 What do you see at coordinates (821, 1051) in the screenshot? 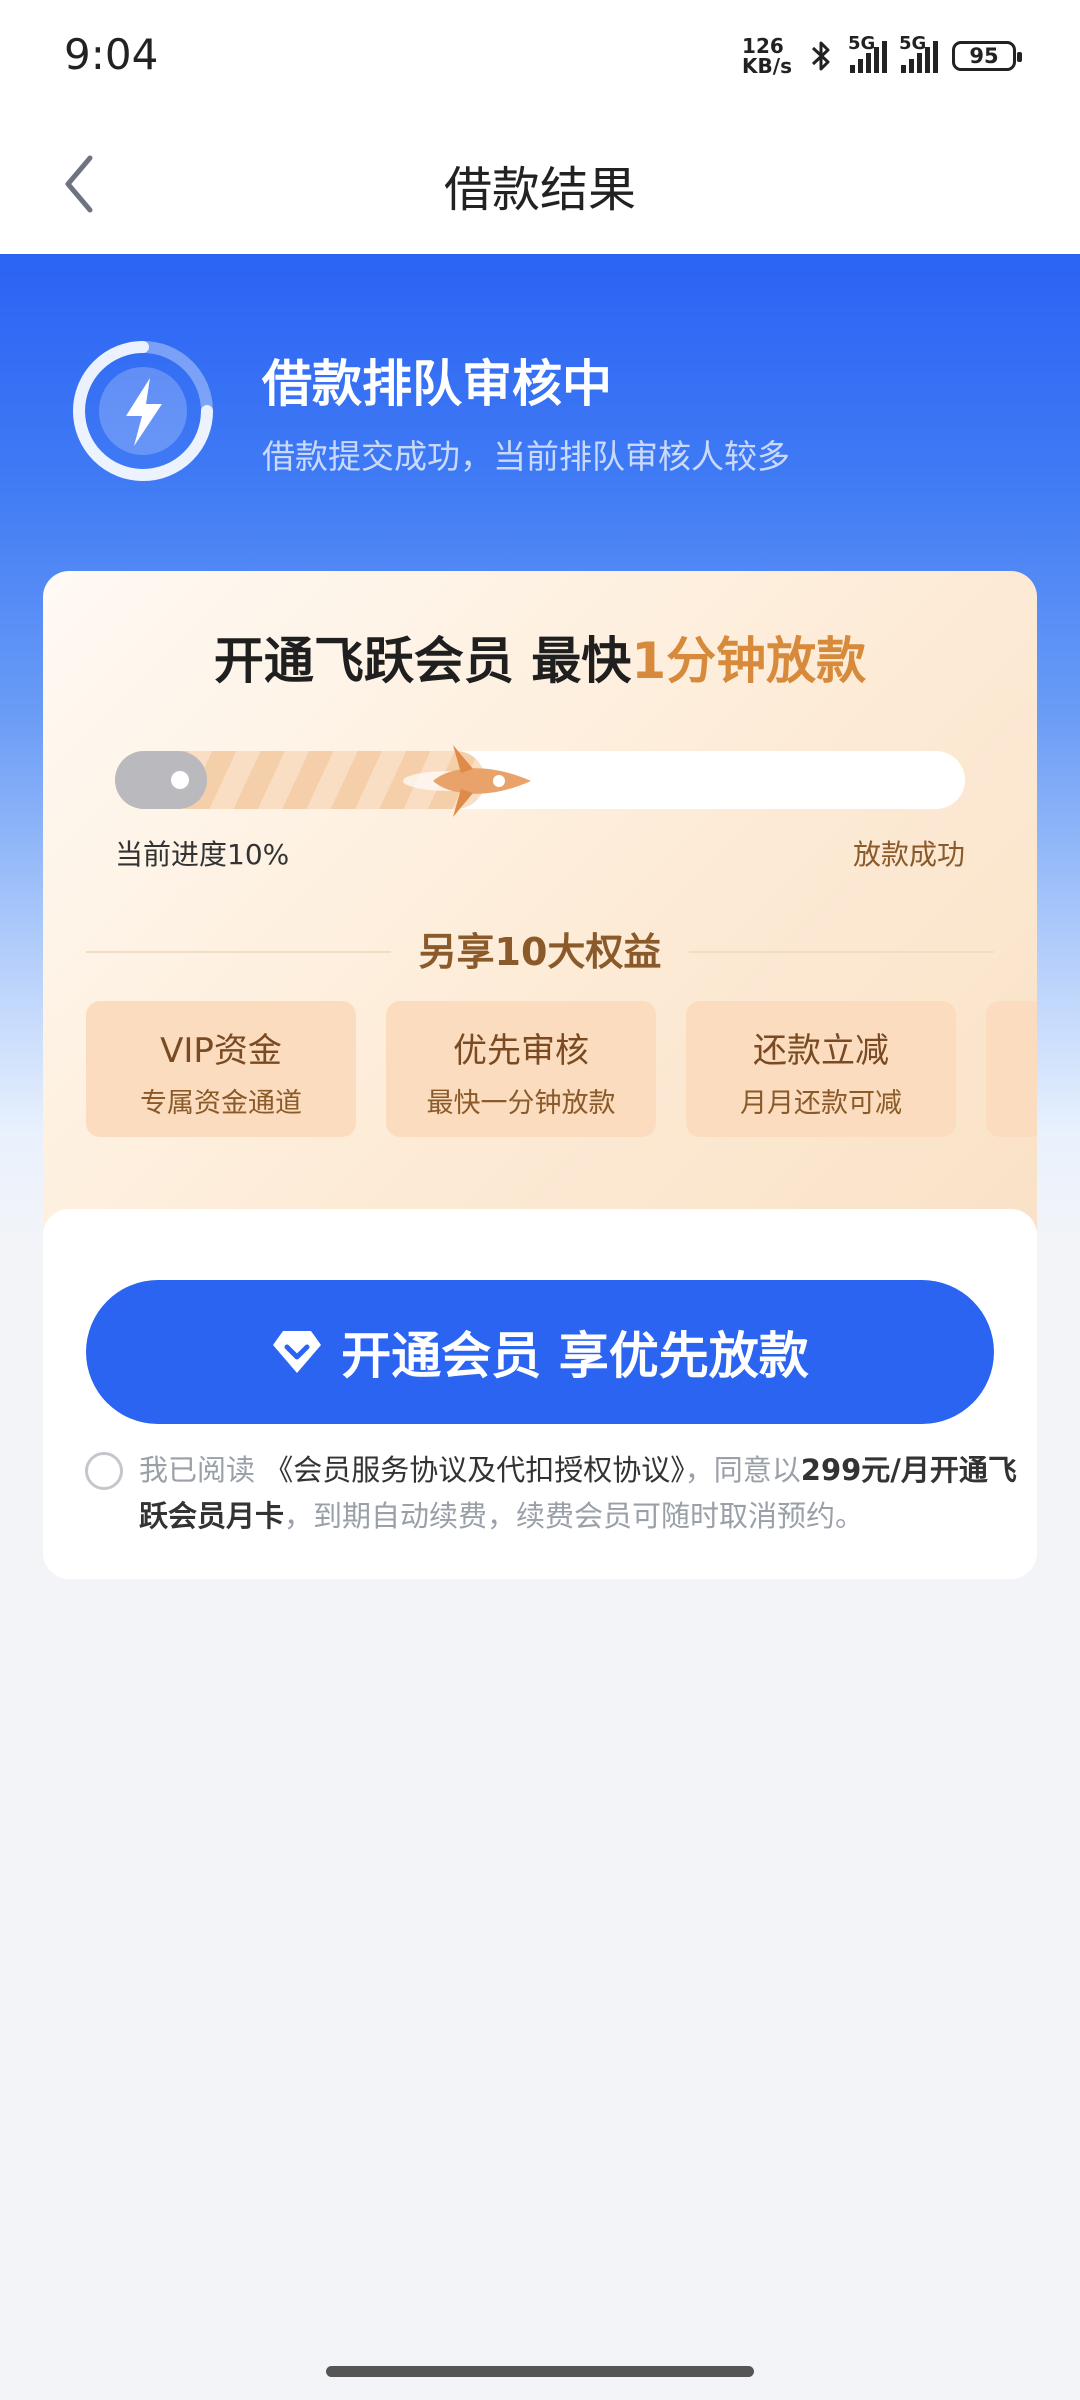
I see `benefit-title: 还款立减` at bounding box center [821, 1051].